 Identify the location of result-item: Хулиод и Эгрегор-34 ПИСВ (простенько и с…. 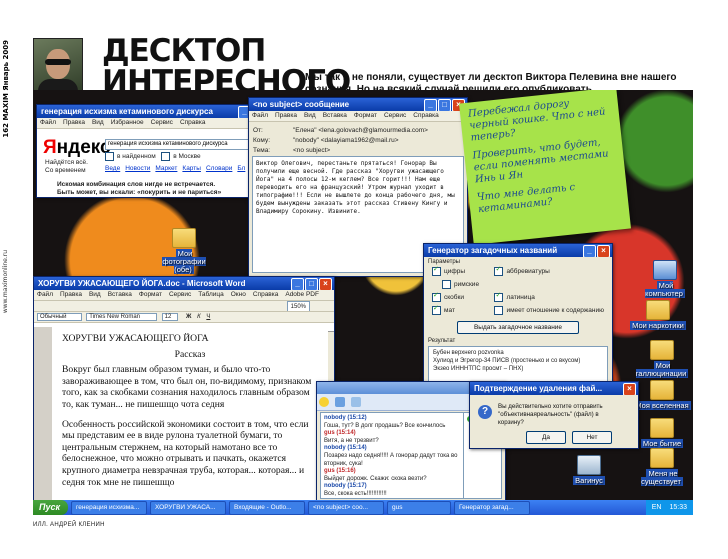
(518, 361).